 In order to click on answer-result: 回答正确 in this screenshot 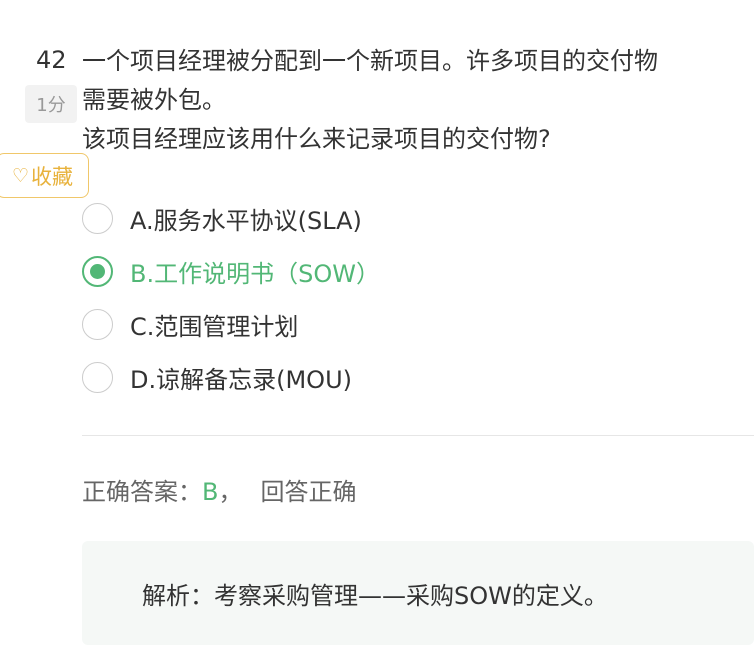, I will do `click(308, 492)`.